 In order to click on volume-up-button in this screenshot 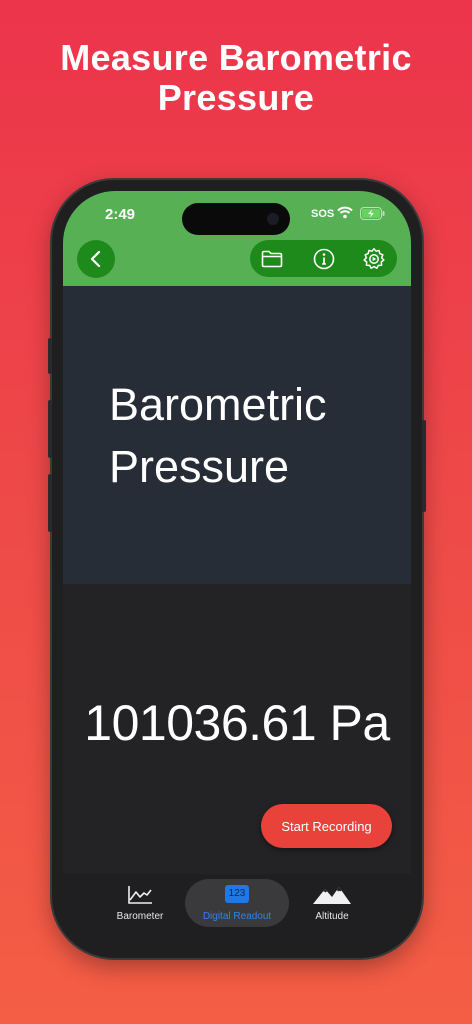, I will do `click(50, 429)`.